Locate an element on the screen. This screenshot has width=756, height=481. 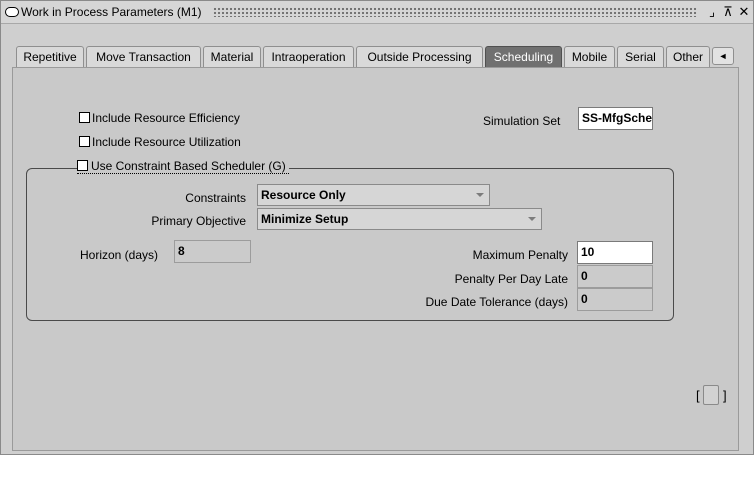
primary-objective-select: Minimize Setup is located at coordinates (399, 219).